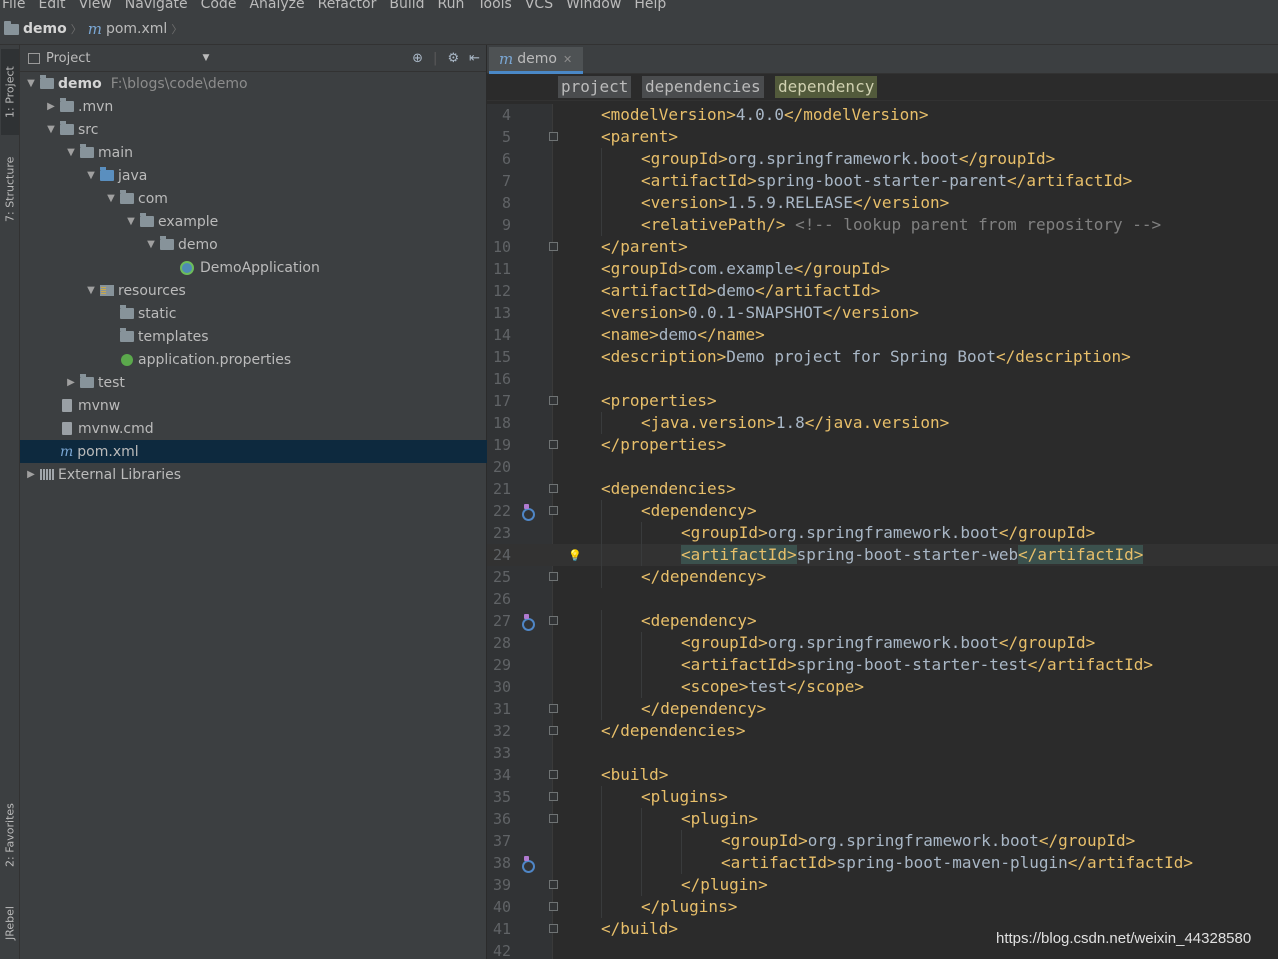  What do you see at coordinates (10, 835) in the screenshot?
I see `tool-tab-favorites: 2: Favorites` at bounding box center [10, 835].